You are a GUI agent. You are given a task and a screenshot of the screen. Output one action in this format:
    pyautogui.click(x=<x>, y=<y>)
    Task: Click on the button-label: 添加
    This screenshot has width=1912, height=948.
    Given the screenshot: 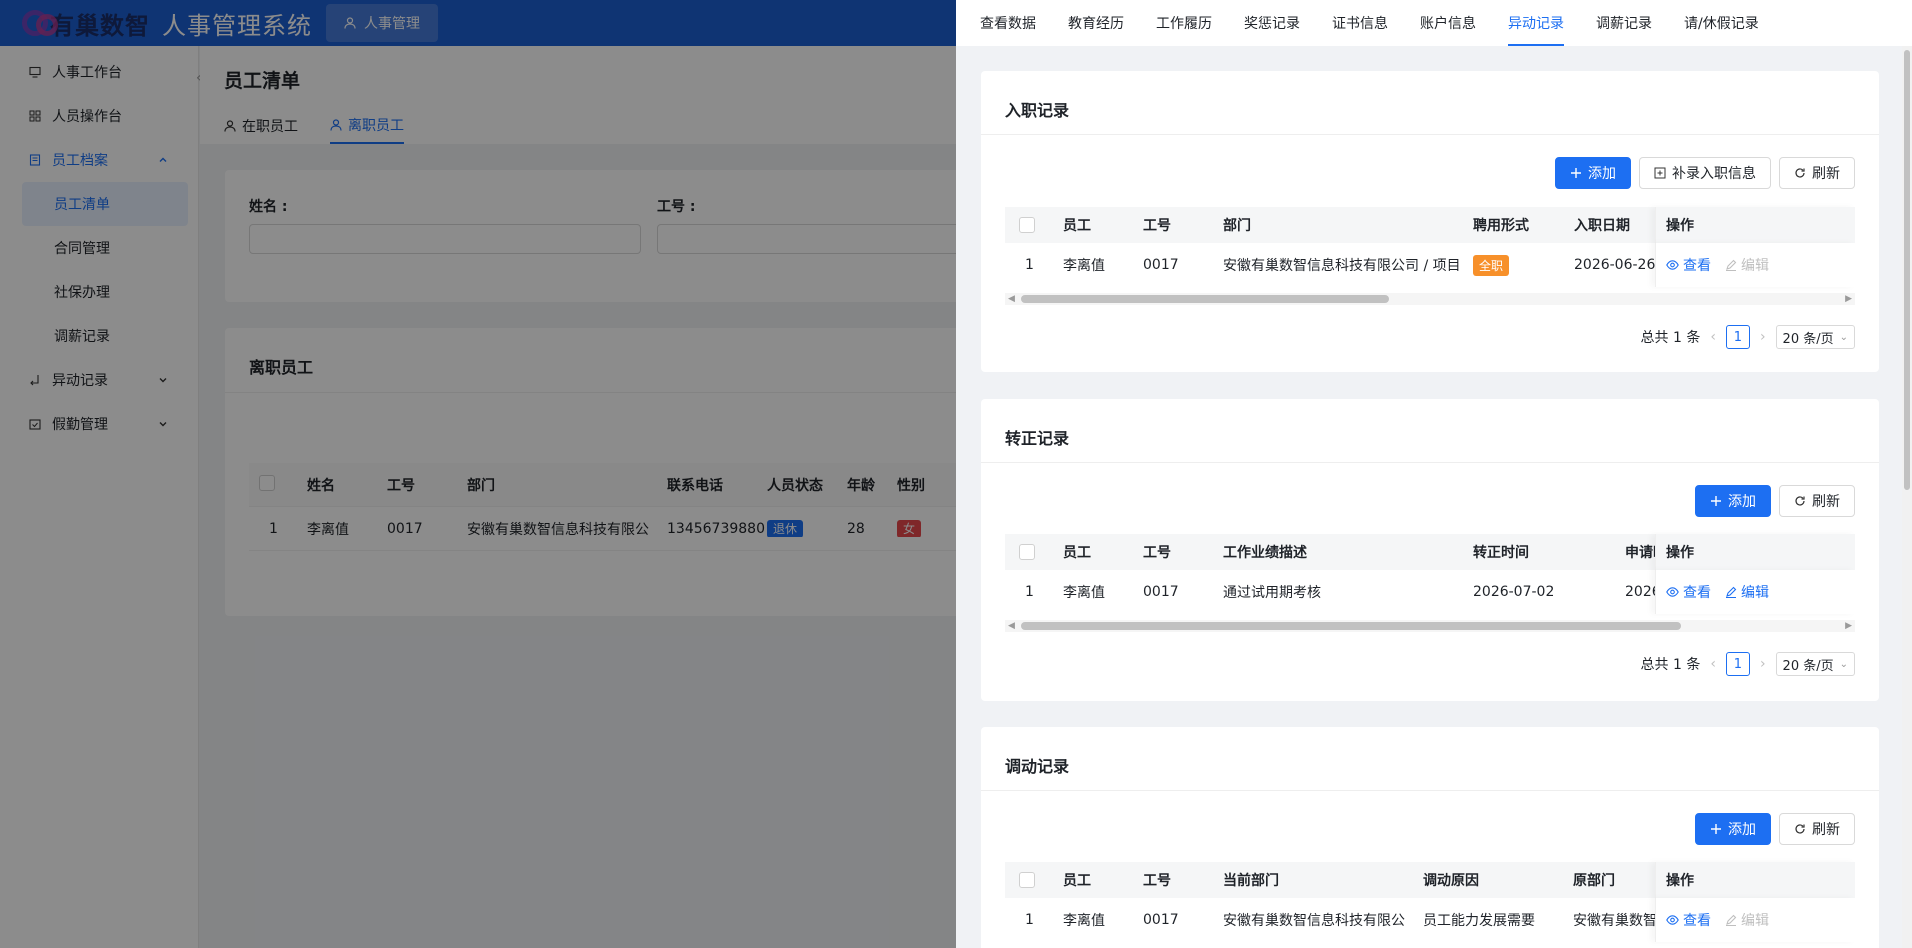 What is the action you would take?
    pyautogui.click(x=1742, y=502)
    